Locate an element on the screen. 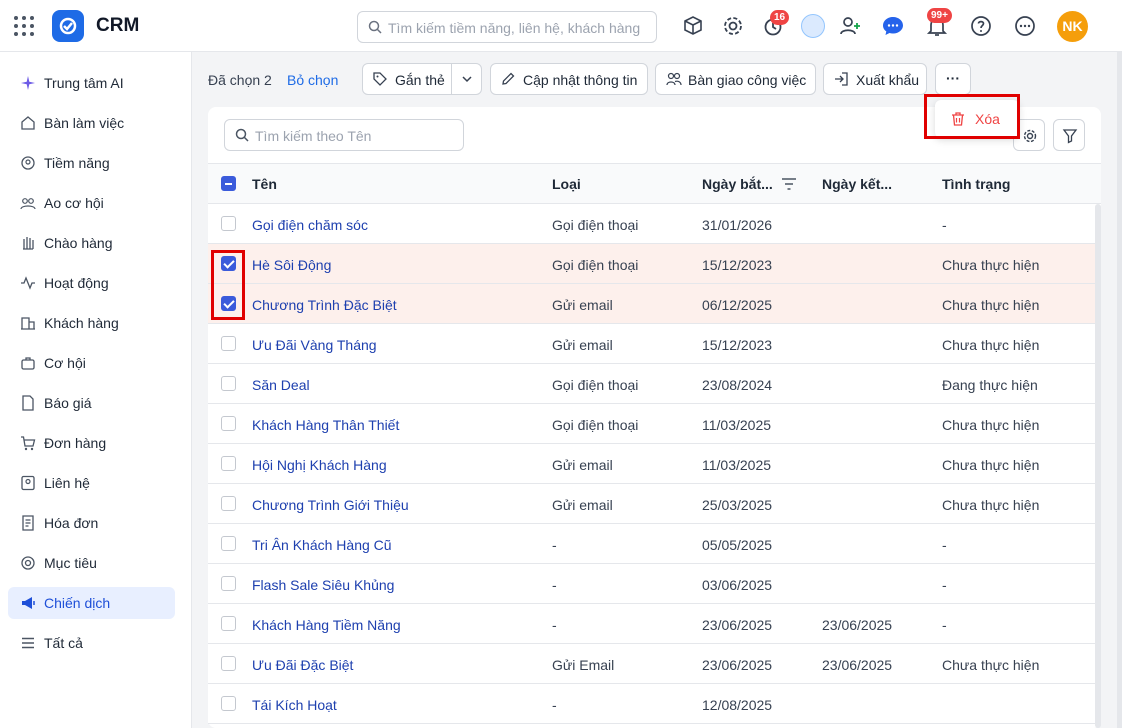 This screenshot has height=728, width=1122. row-name-link: Tái Kích Hoạt is located at coordinates (294, 705).